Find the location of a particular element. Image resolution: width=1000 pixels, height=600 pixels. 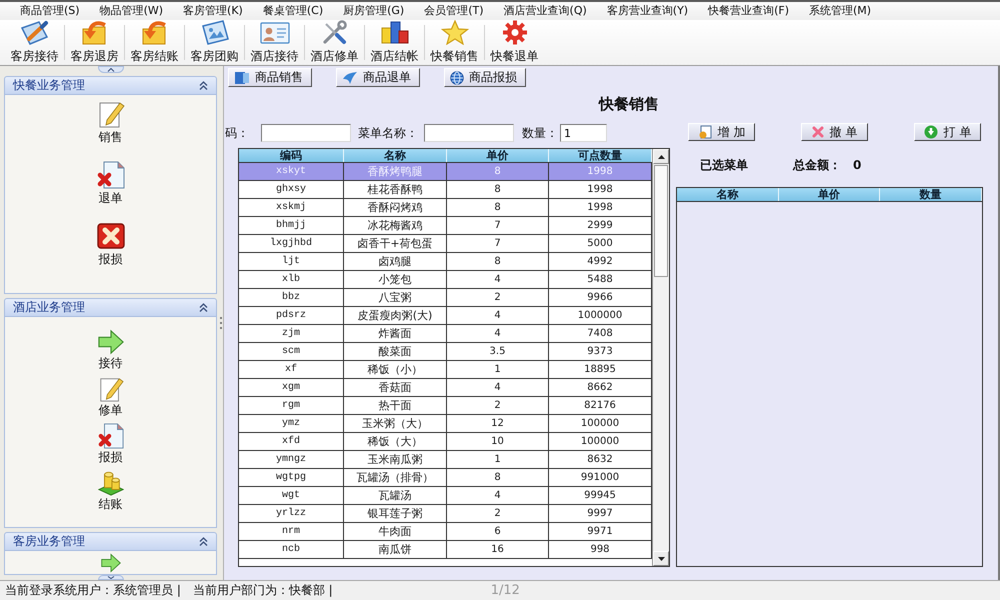

table-row: xf 稀饭（小） 1 18895 is located at coordinates (445, 370).